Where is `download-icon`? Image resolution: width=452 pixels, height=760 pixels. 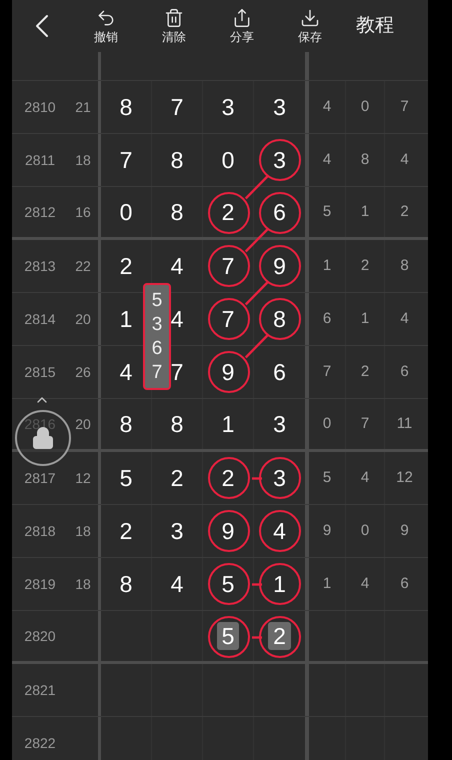 download-icon is located at coordinates (310, 18).